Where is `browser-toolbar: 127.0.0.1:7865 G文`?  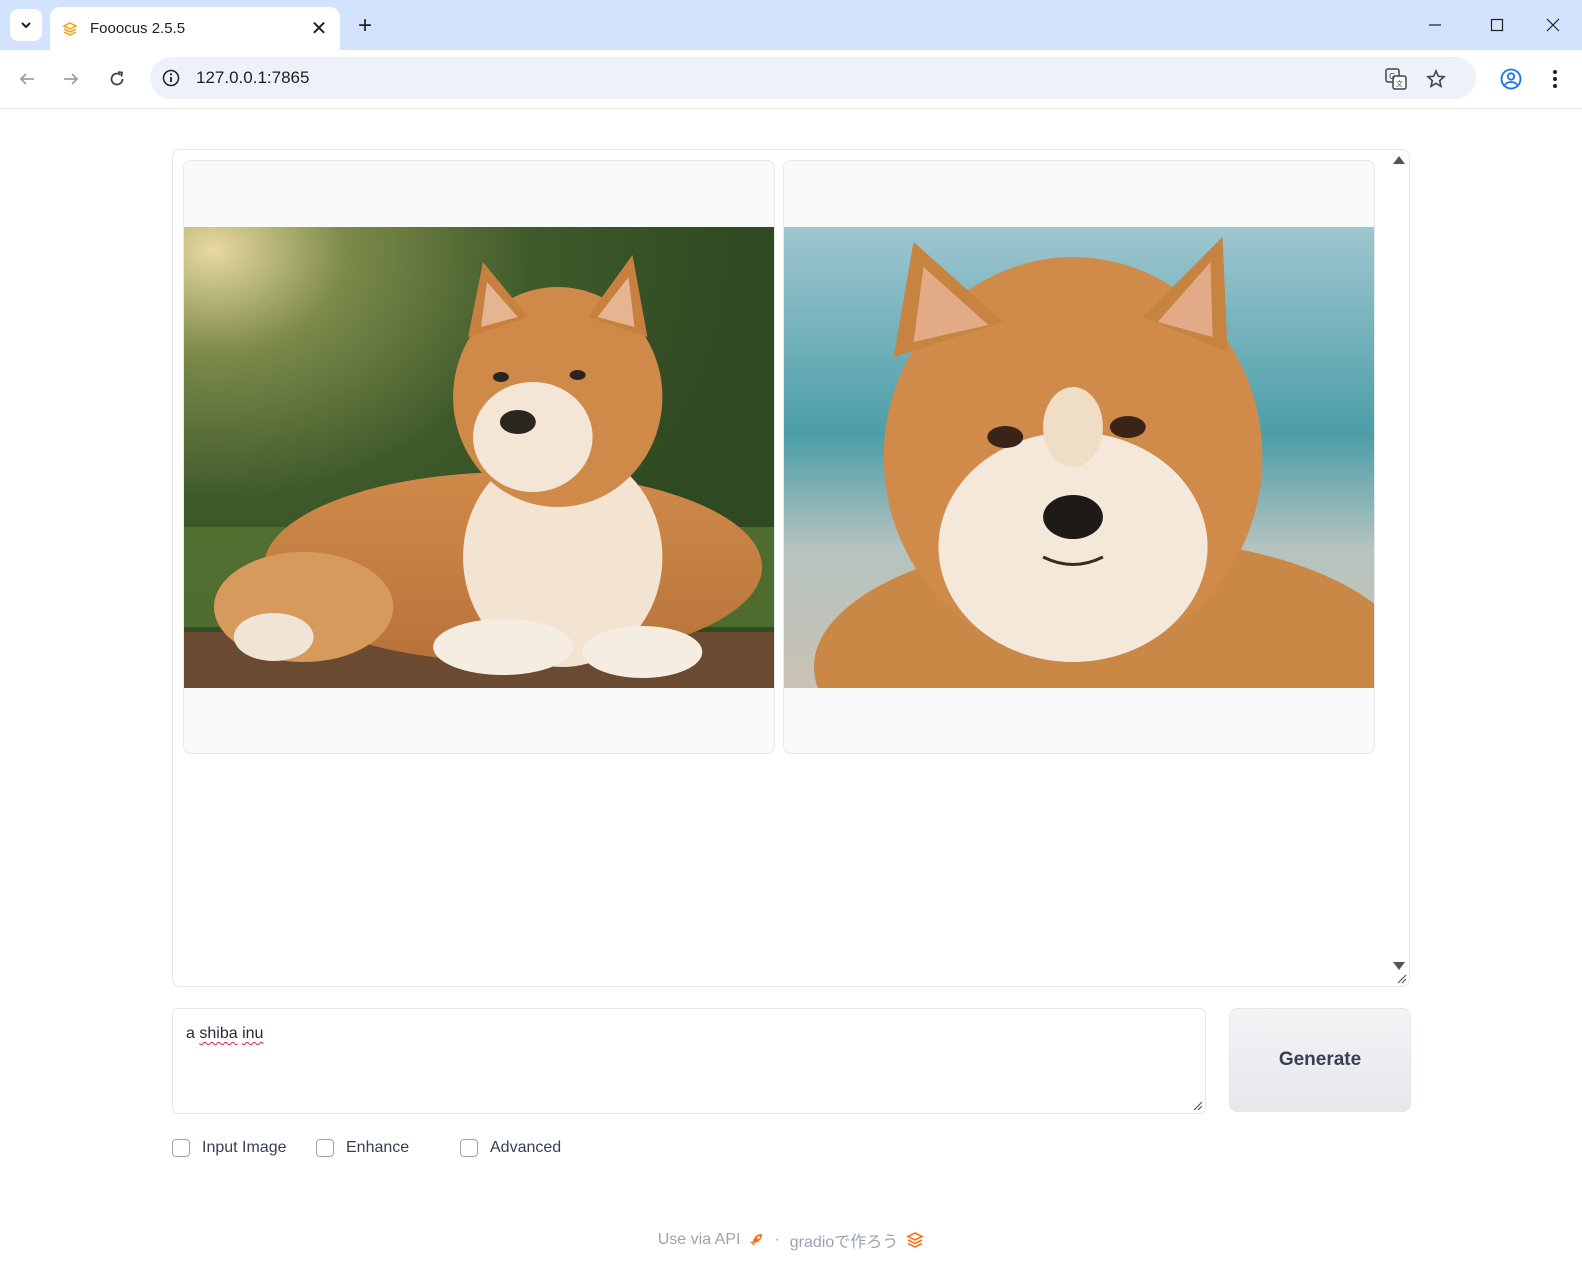
browser-toolbar: 127.0.0.1:7865 G文 is located at coordinates (791, 79).